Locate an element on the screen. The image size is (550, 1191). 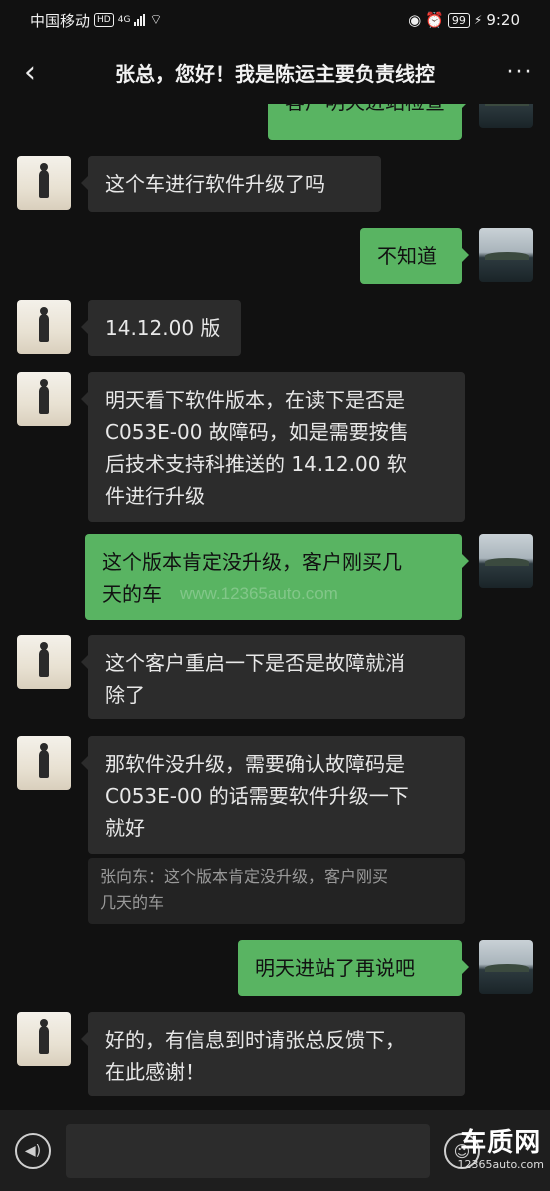
message-line: C053E-00 的话需要软件升级一下 is located at coordinates (257, 796).